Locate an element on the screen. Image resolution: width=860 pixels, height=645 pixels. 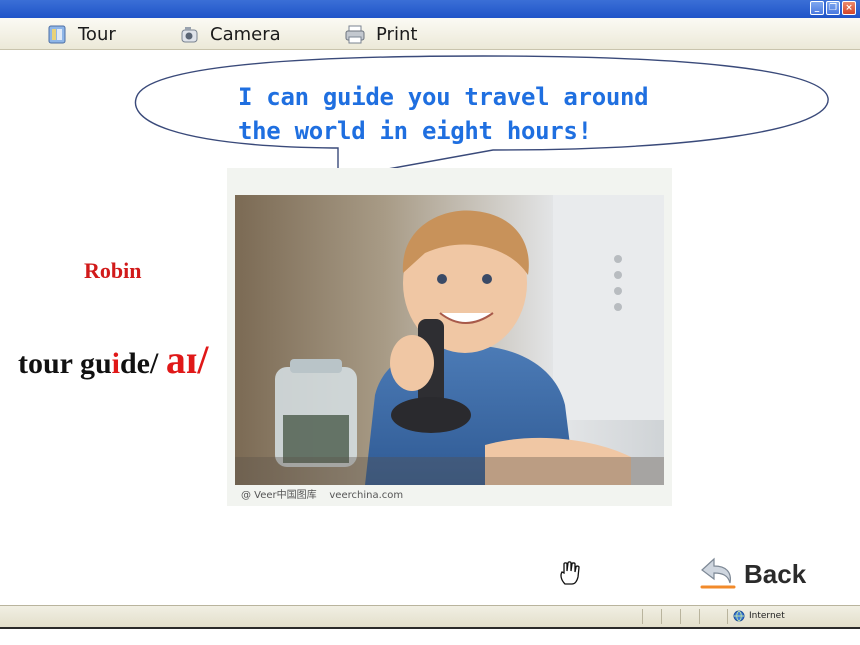
speech-line-1: I can guide you travel around is located at coordinates (443, 97).